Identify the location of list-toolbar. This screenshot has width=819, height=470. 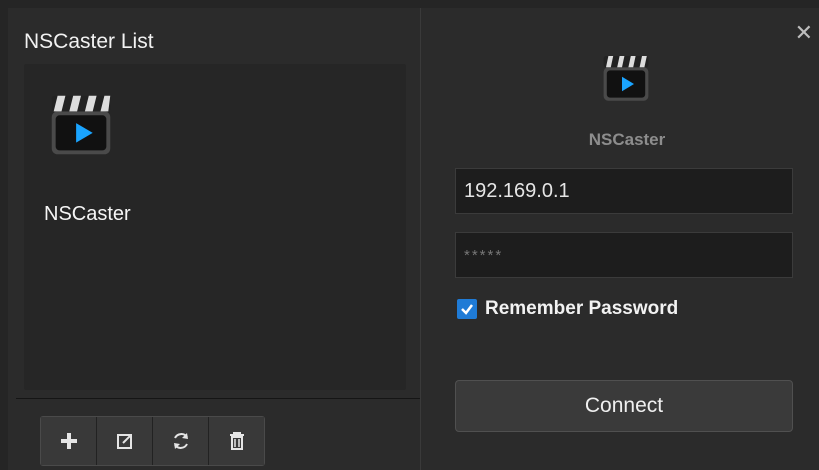
(152, 441).